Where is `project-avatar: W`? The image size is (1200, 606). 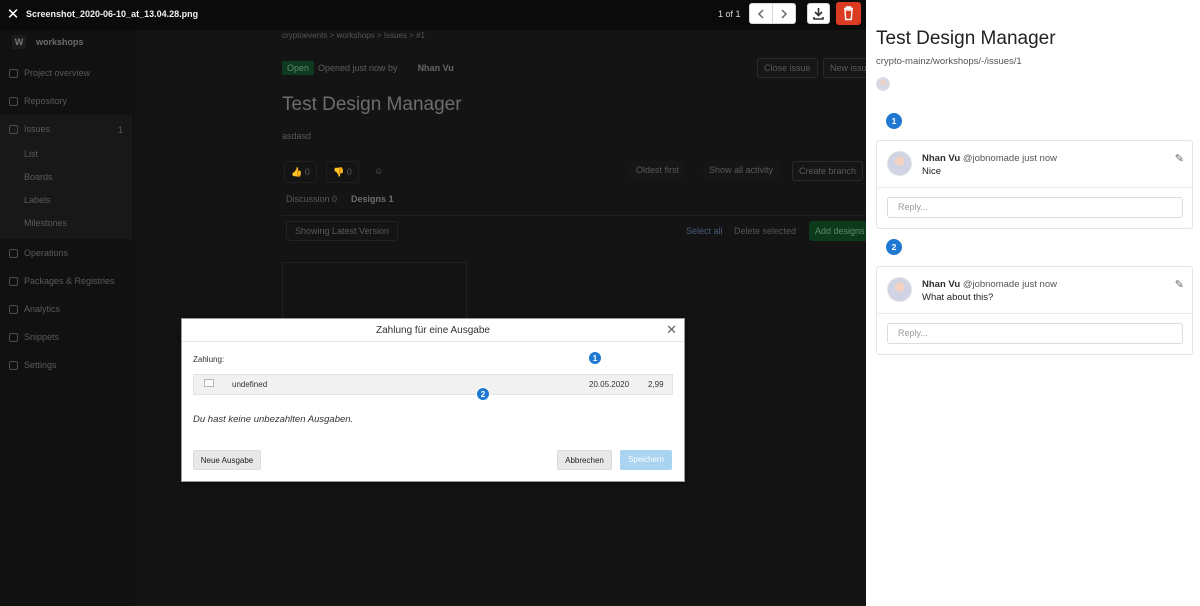 project-avatar: W is located at coordinates (19, 42).